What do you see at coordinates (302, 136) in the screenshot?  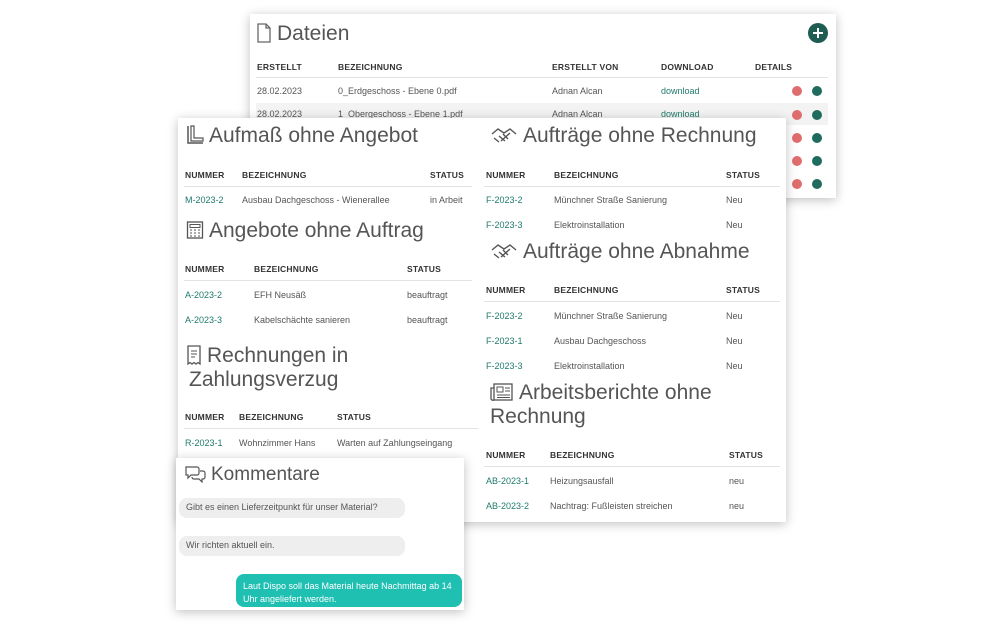 I see `aufmass-title: Aufmaß ohne Angebot` at bounding box center [302, 136].